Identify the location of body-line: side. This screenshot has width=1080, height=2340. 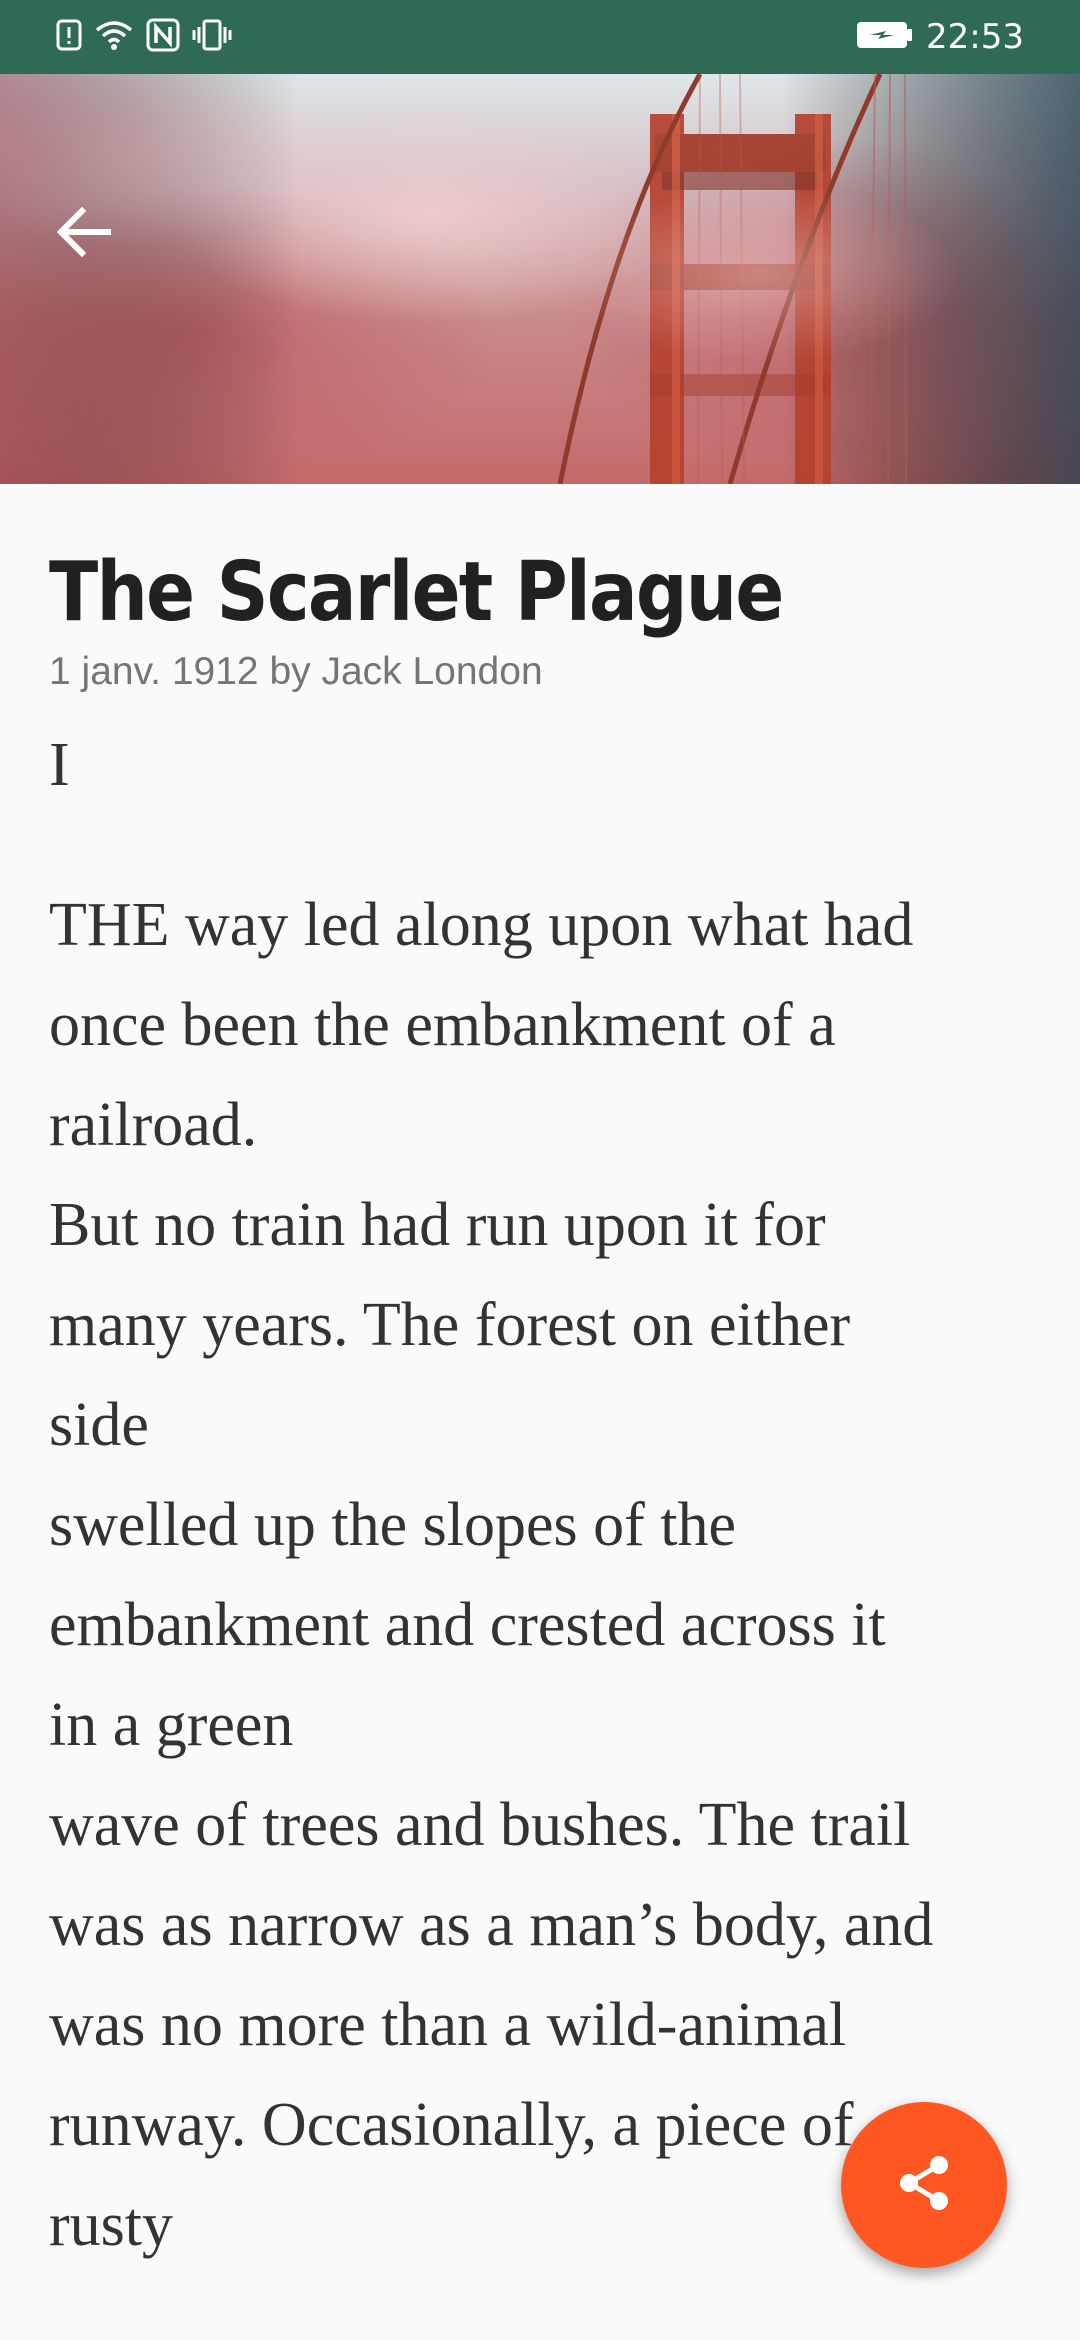
(99, 1424).